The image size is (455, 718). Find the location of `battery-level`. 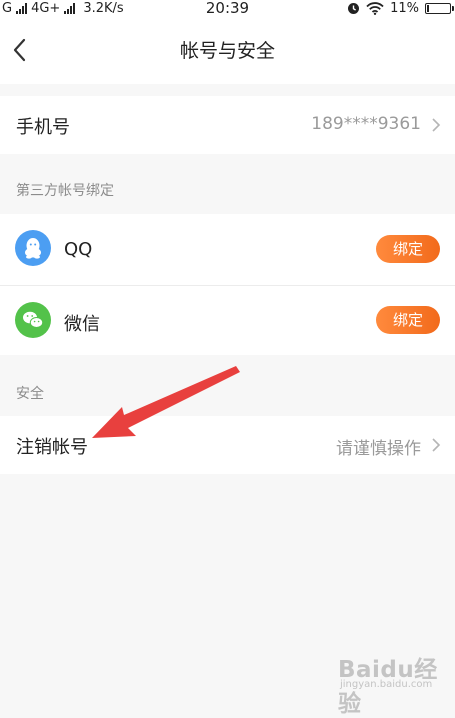

battery-level is located at coordinates (428, 8).